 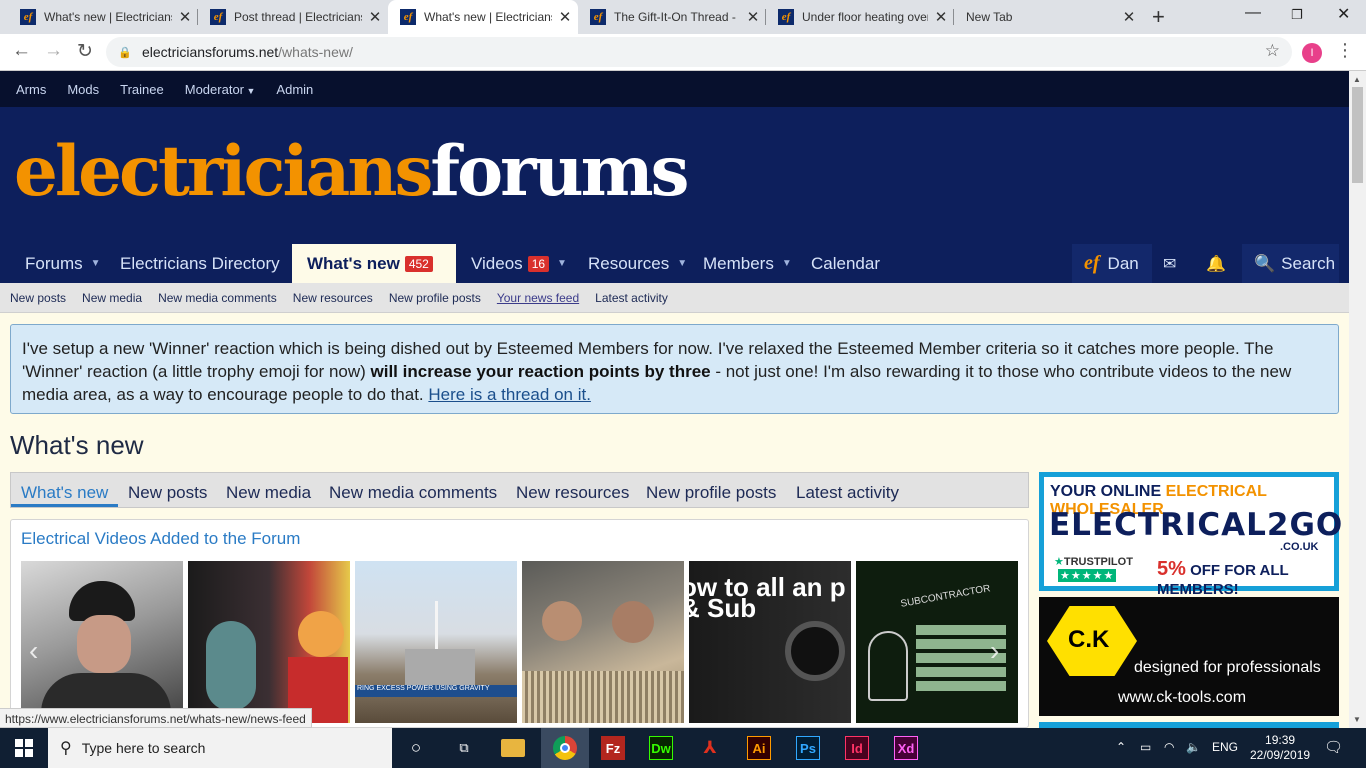 What do you see at coordinates (1280, 748) in the screenshot?
I see `taskbar-clock: 19:39 22/09/2019` at bounding box center [1280, 748].